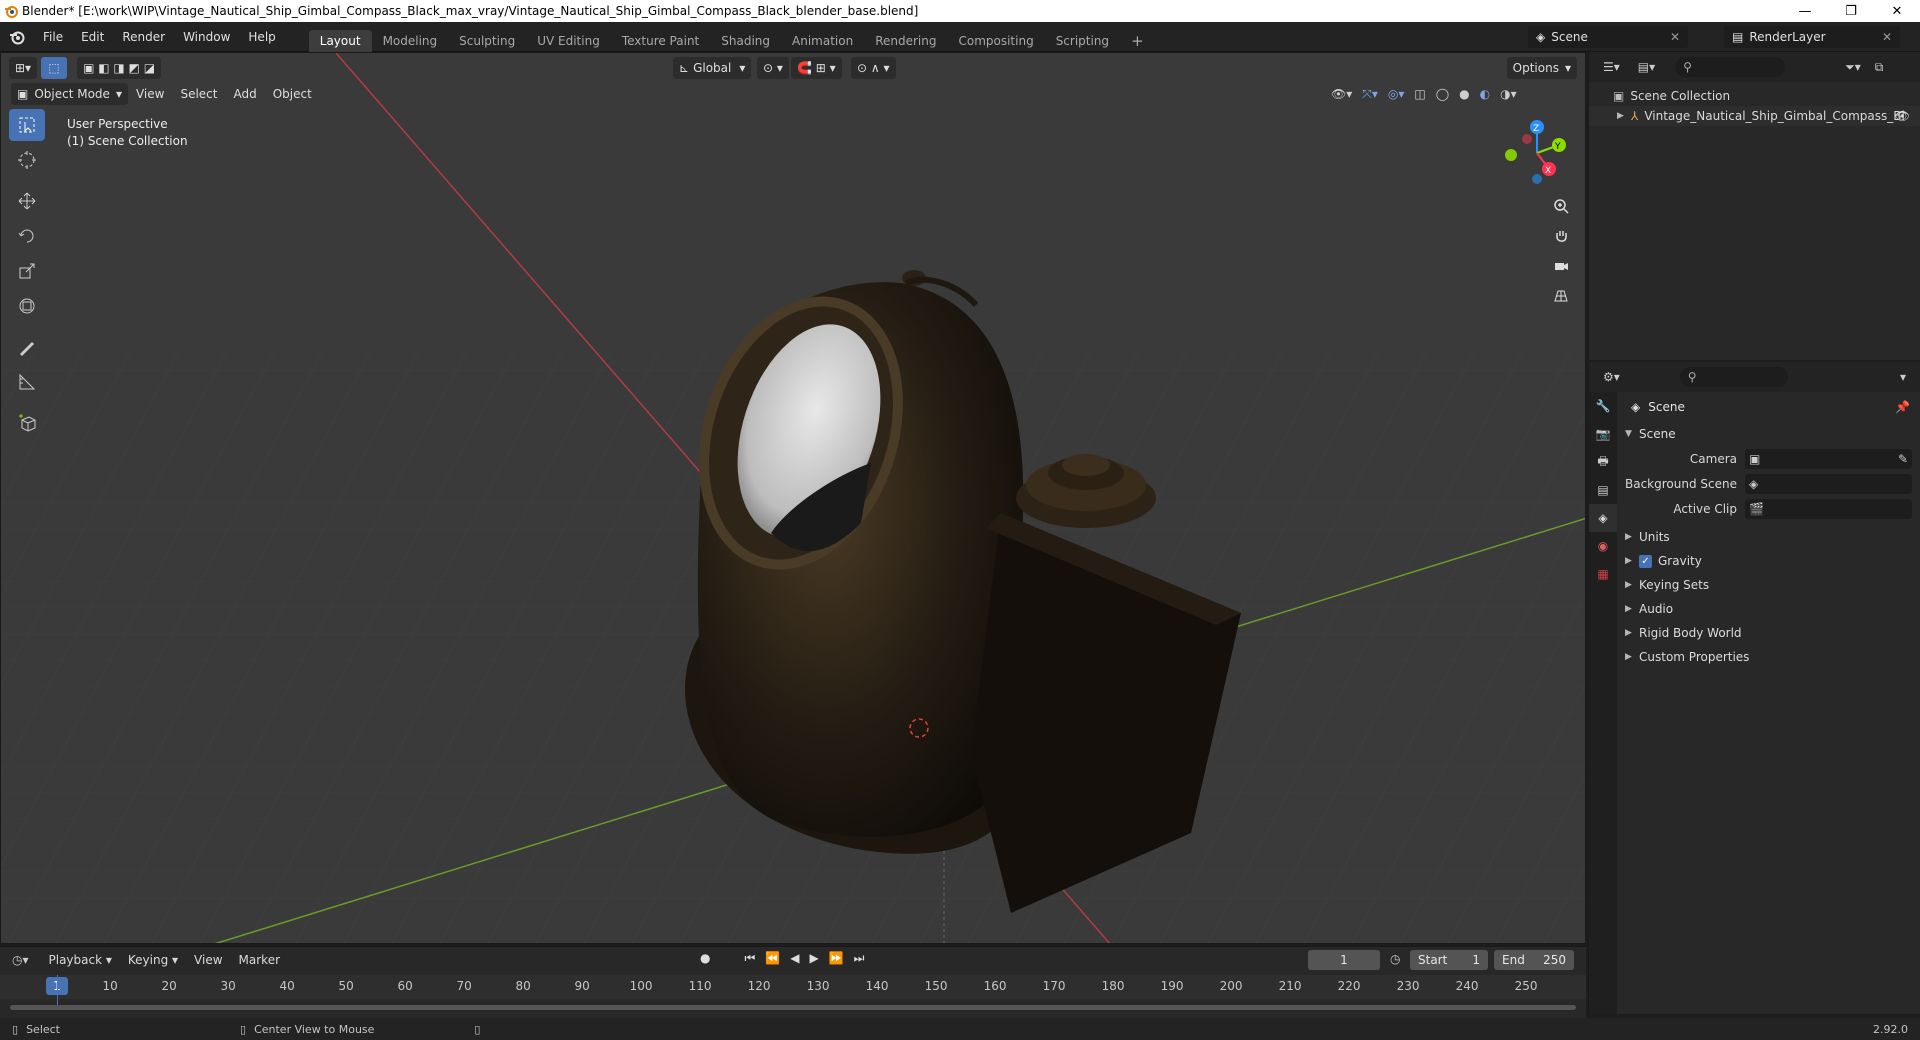 The width and height of the screenshot is (1920, 1040). I want to click on zoom-icon, so click(1561, 206).